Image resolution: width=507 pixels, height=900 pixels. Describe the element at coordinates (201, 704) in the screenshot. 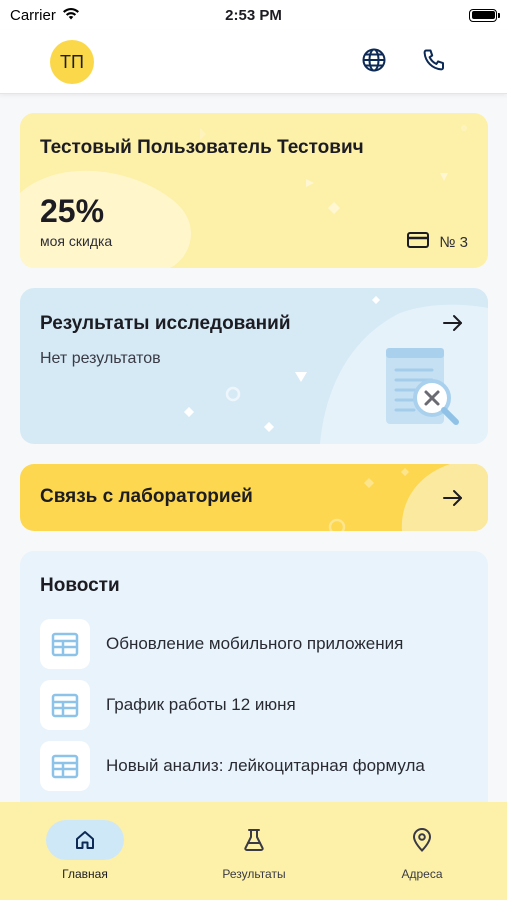

I see `news-item-text: График работы 12 июня` at that location.